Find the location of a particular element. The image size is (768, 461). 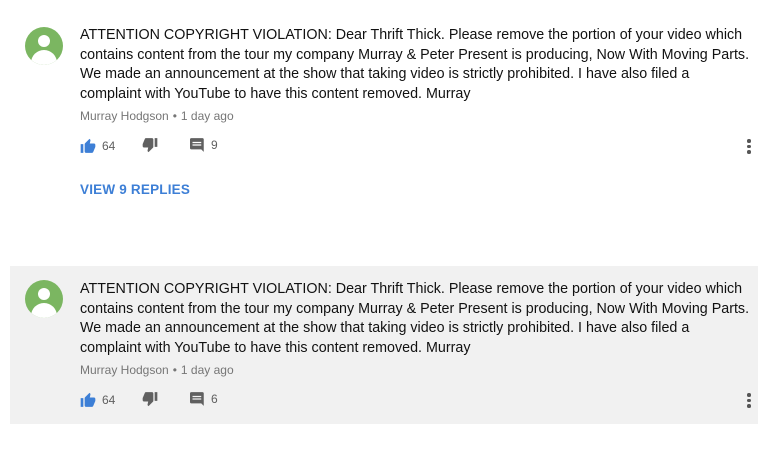

comment-actions: 64 9 is located at coordinates (416, 148).